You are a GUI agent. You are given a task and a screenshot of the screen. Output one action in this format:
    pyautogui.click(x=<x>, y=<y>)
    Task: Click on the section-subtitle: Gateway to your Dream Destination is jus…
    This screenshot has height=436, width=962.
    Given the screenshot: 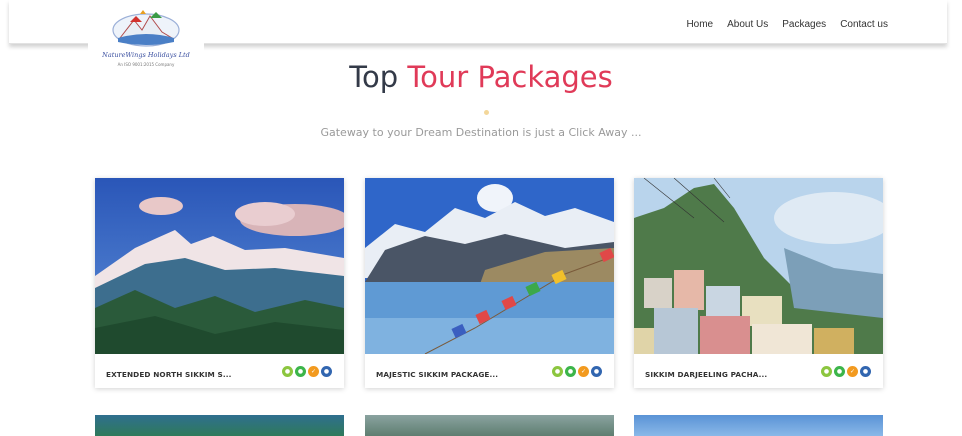 What is the action you would take?
    pyautogui.click(x=481, y=132)
    